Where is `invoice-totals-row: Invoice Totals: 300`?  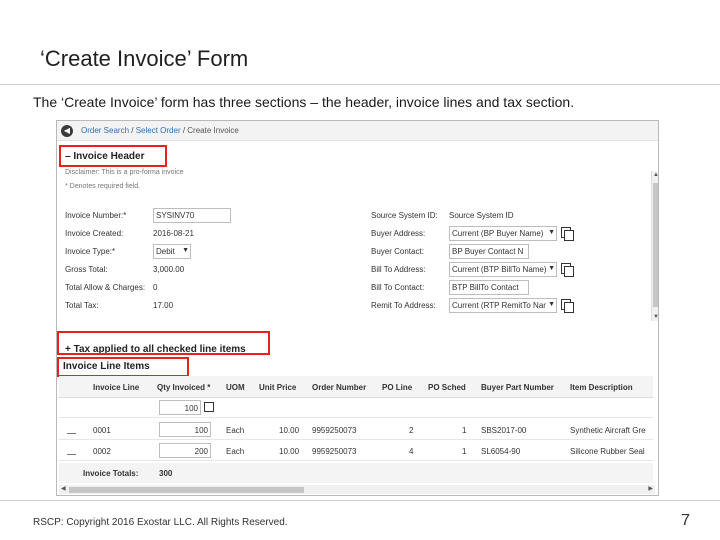
invoice-totals-row: Invoice Totals: 300 is located at coordinates (356, 473).